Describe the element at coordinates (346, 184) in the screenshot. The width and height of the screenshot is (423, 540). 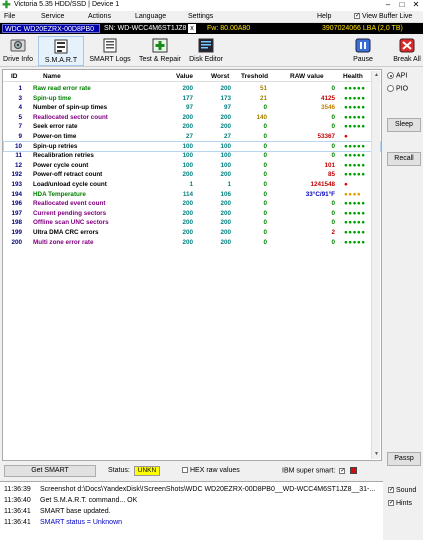
I see `cell-health: ●` at that location.